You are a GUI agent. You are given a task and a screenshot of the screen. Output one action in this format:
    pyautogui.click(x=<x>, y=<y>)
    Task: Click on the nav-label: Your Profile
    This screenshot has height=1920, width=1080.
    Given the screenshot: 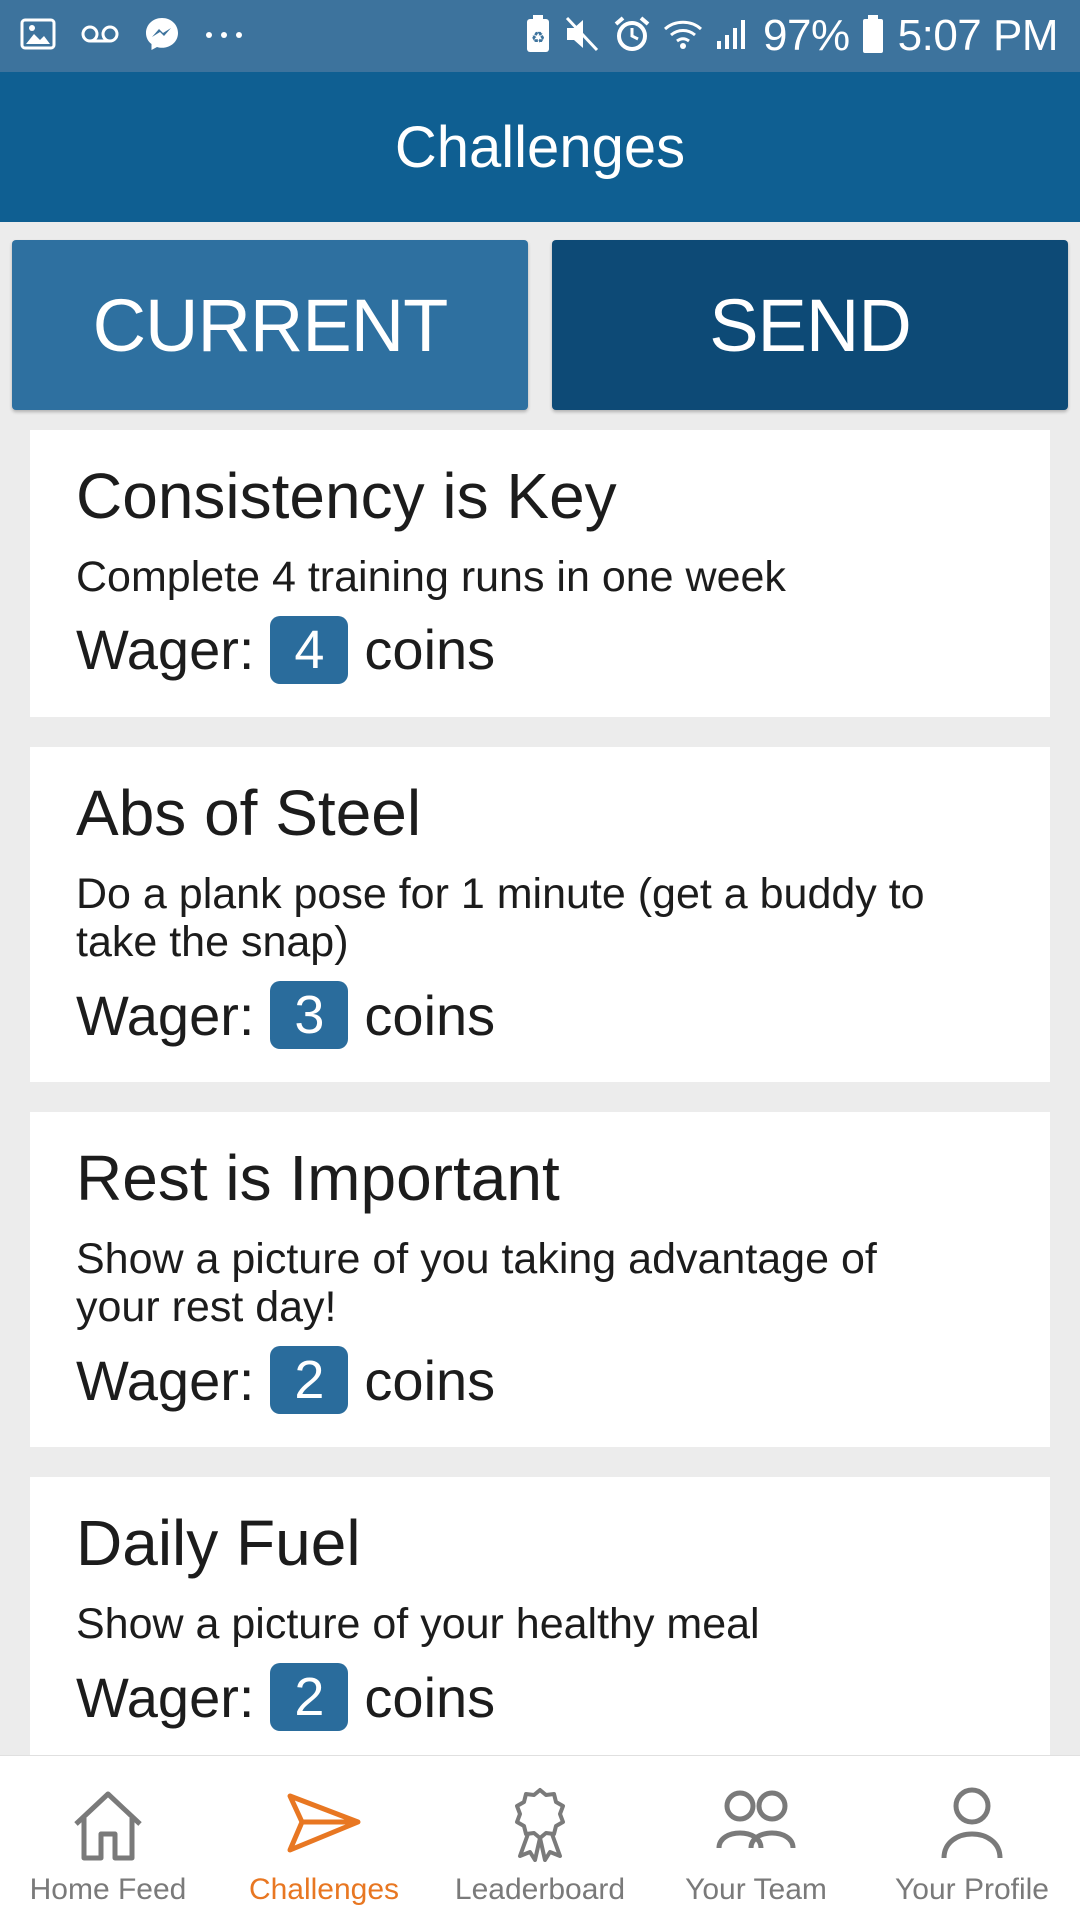 What is the action you would take?
    pyautogui.click(x=972, y=1889)
    